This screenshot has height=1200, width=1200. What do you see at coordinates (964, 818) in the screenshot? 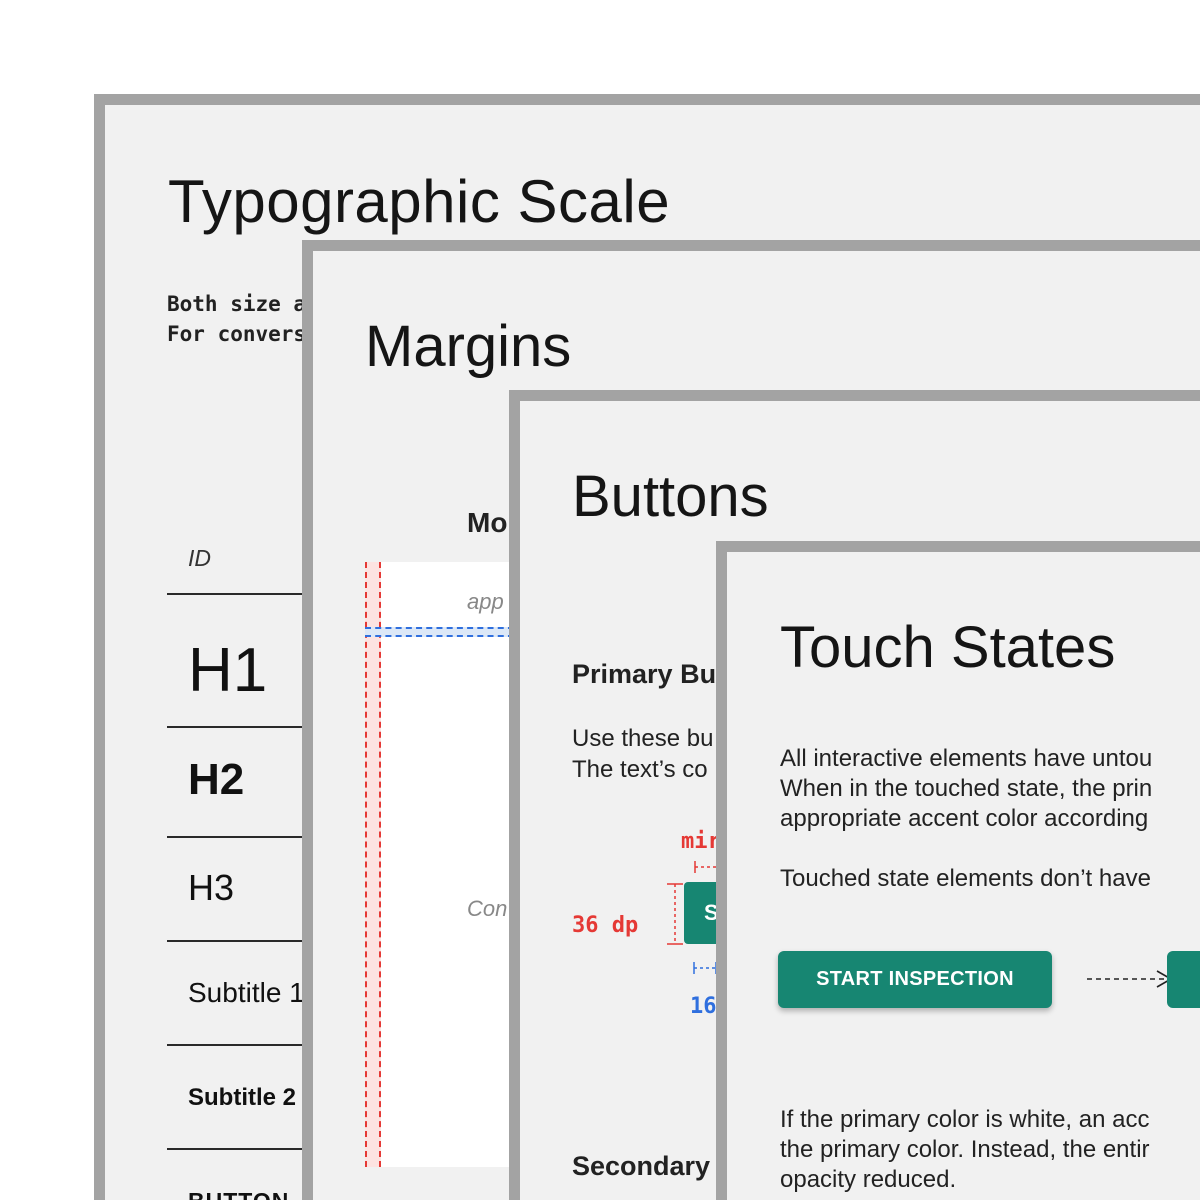
I see `paragraph-line: appropriate accent color according` at bounding box center [964, 818].